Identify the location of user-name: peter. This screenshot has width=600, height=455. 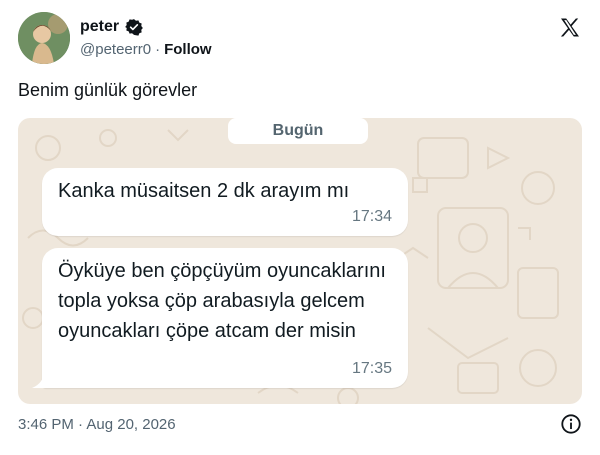
(99, 27).